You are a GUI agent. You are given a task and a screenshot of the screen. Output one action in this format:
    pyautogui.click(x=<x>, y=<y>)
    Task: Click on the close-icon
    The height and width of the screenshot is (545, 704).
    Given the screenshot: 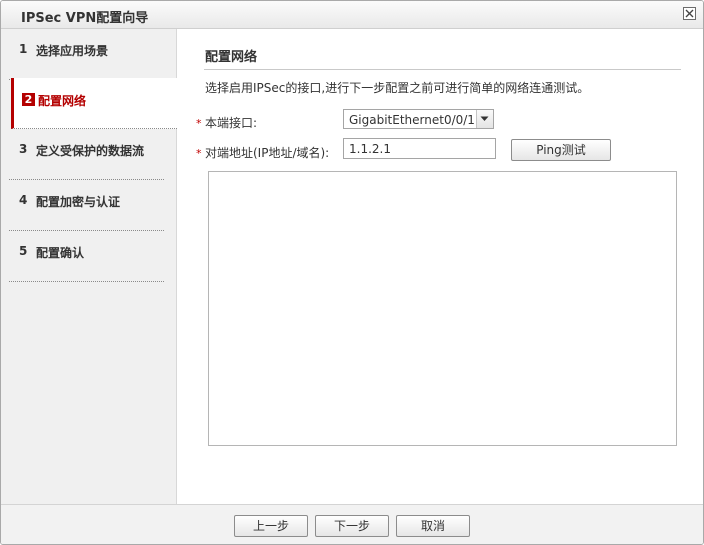 What is the action you would take?
    pyautogui.click(x=689, y=13)
    